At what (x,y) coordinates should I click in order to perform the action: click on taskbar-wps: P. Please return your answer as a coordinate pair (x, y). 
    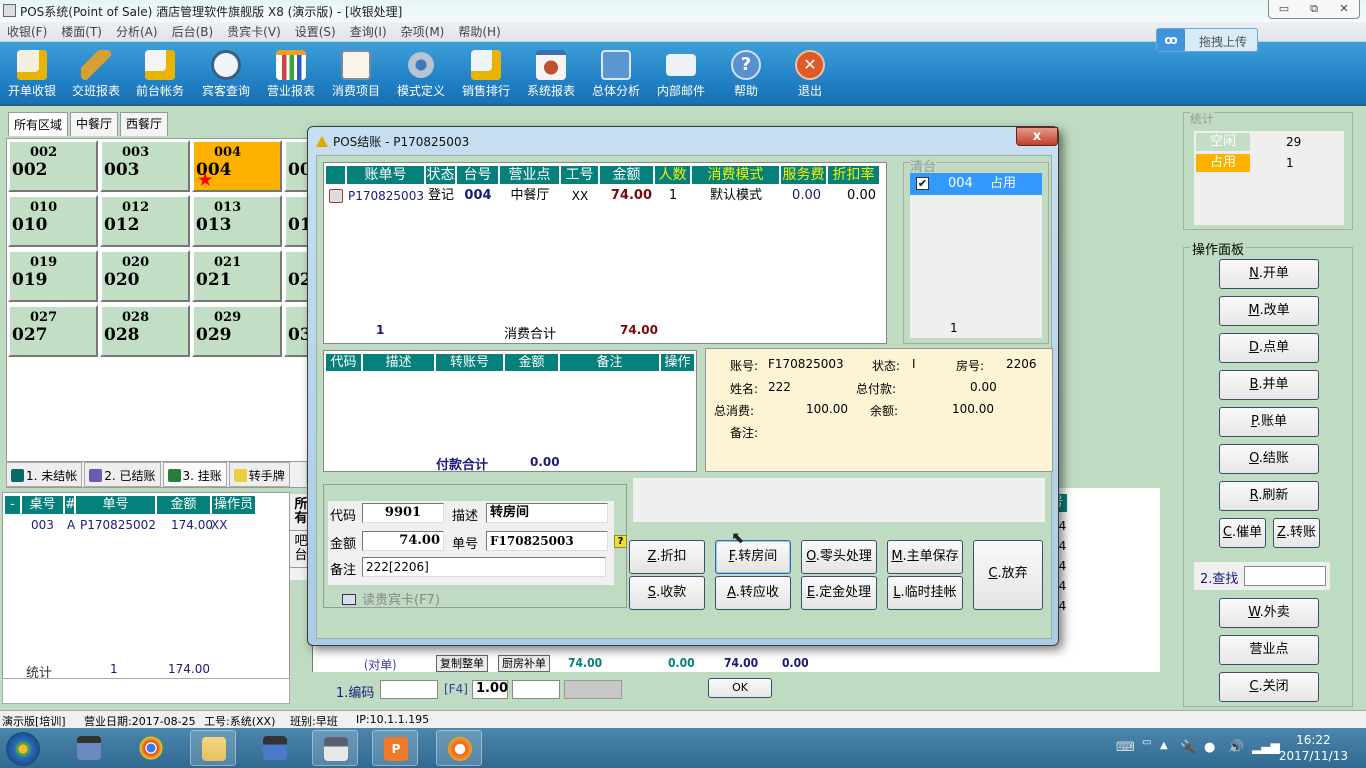
    Looking at the image, I should click on (395, 748).